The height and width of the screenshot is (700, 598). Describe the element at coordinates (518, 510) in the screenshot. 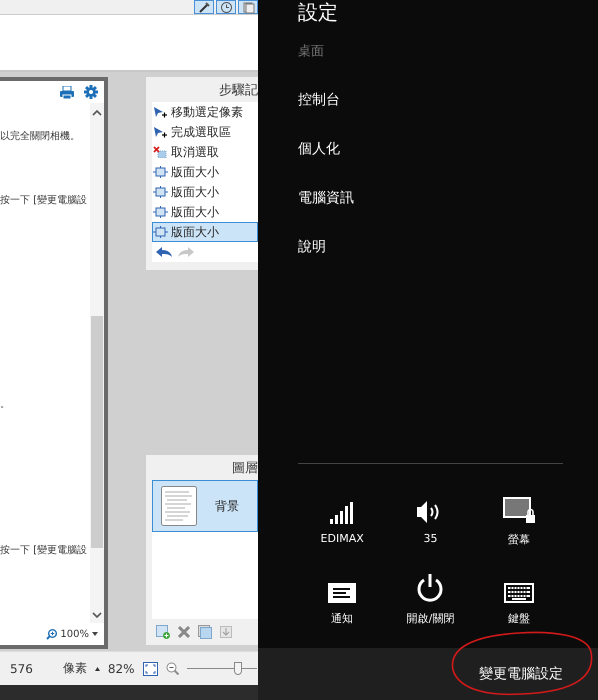

I see `monitor-lock-icon` at that location.